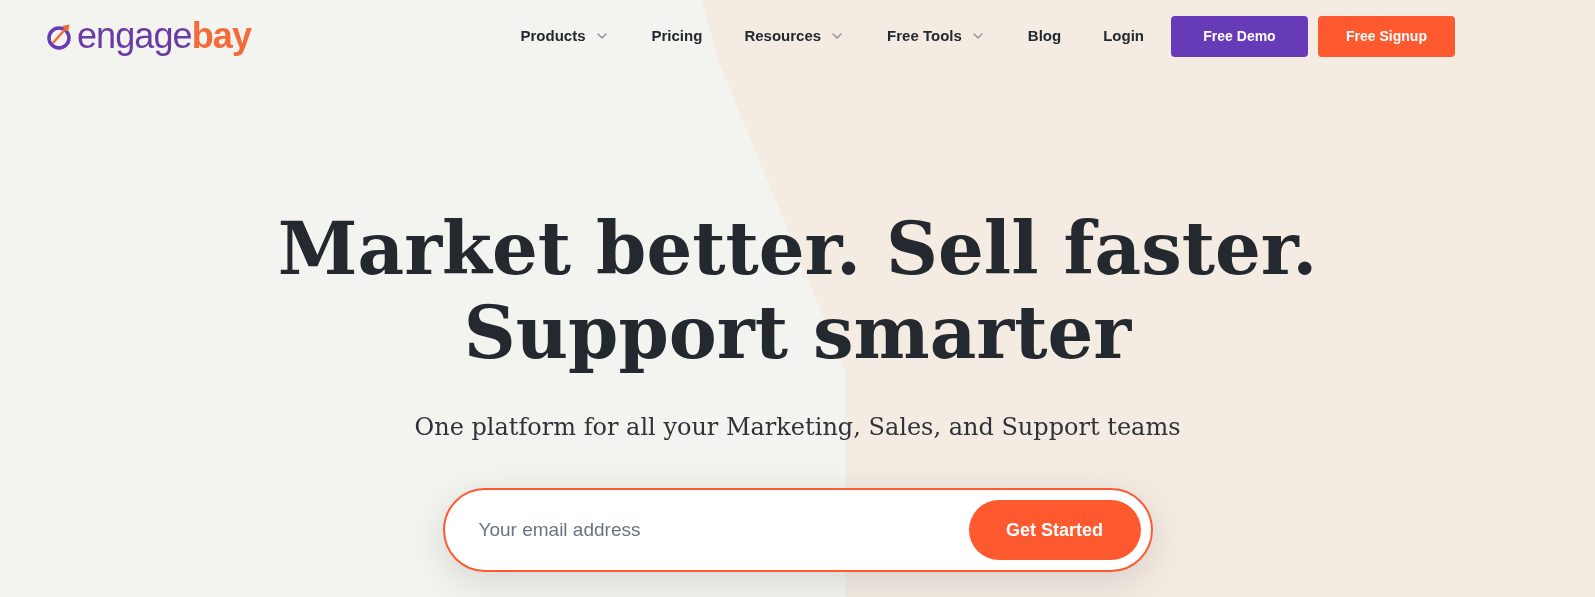 This screenshot has width=1595, height=597. Describe the element at coordinates (1123, 36) in the screenshot. I see `nav-link: Login` at that location.